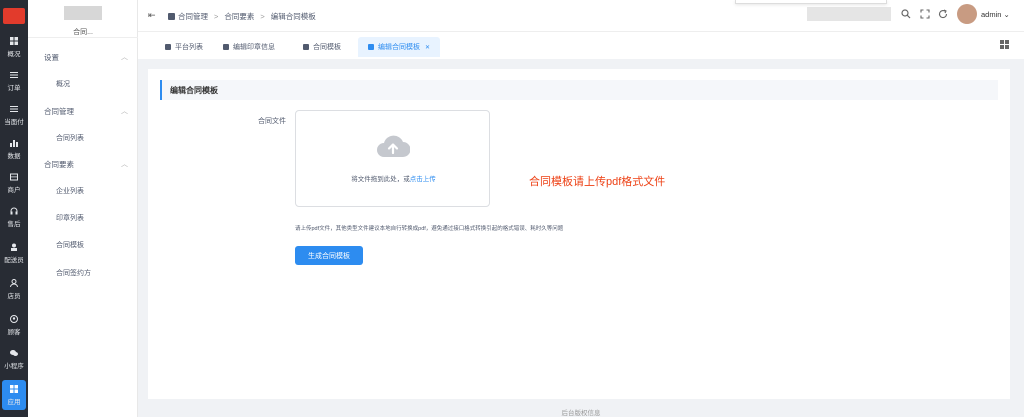  I want to click on chevron-down-icon: ⌄, so click(1006, 14).